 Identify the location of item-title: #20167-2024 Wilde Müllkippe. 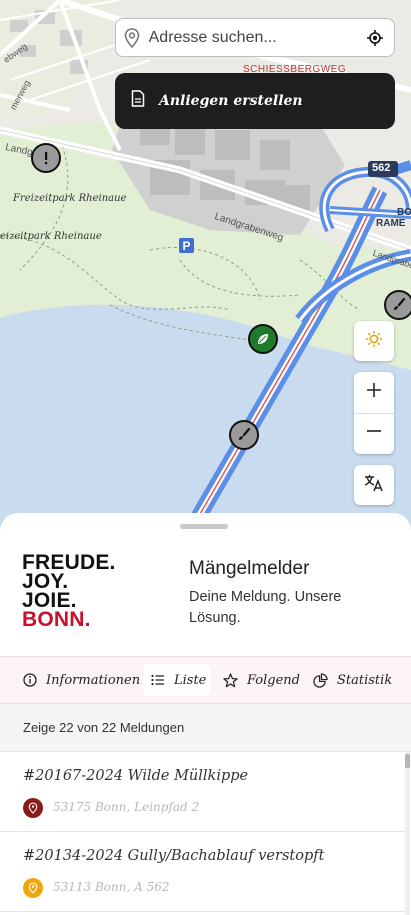
(136, 776).